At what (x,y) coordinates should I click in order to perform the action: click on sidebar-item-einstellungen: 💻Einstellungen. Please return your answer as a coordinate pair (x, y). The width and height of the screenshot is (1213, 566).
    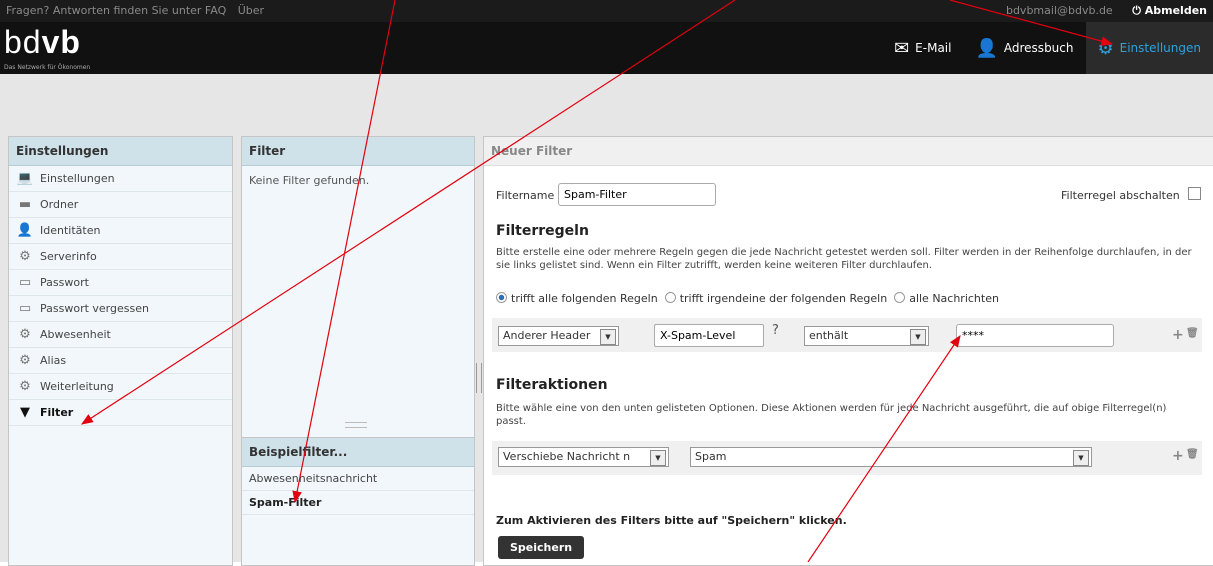
    Looking at the image, I should click on (120, 179).